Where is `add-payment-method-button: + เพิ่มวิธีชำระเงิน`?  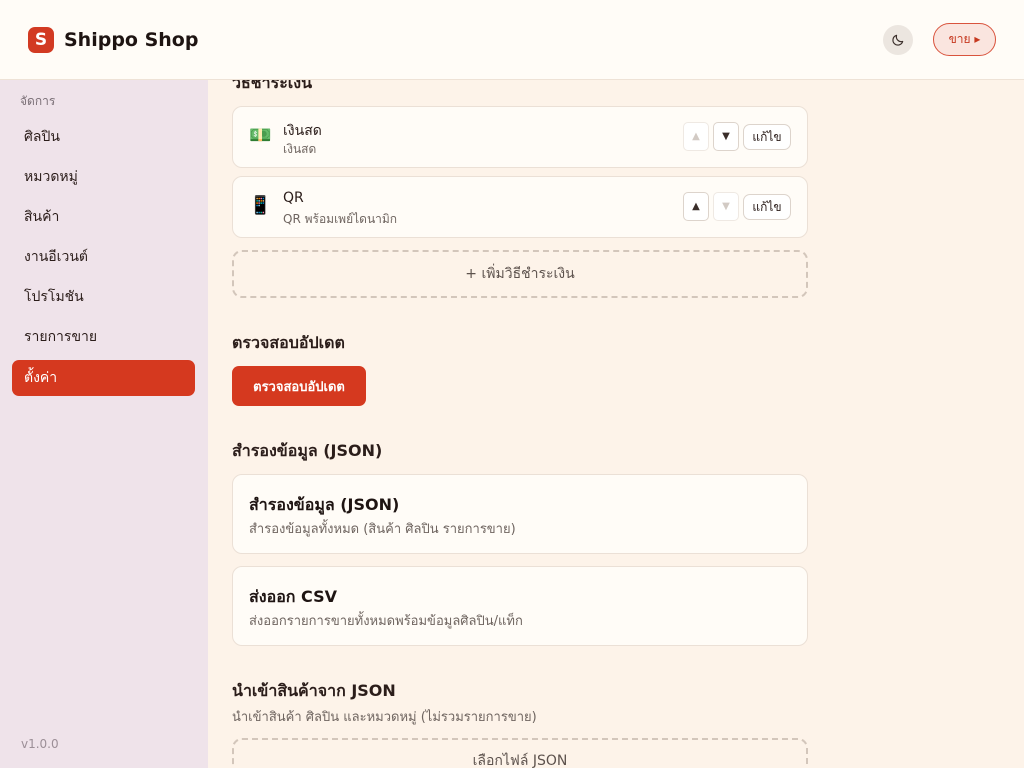 add-payment-method-button: + เพิ่มวิธีชำระเงิน is located at coordinates (520, 274).